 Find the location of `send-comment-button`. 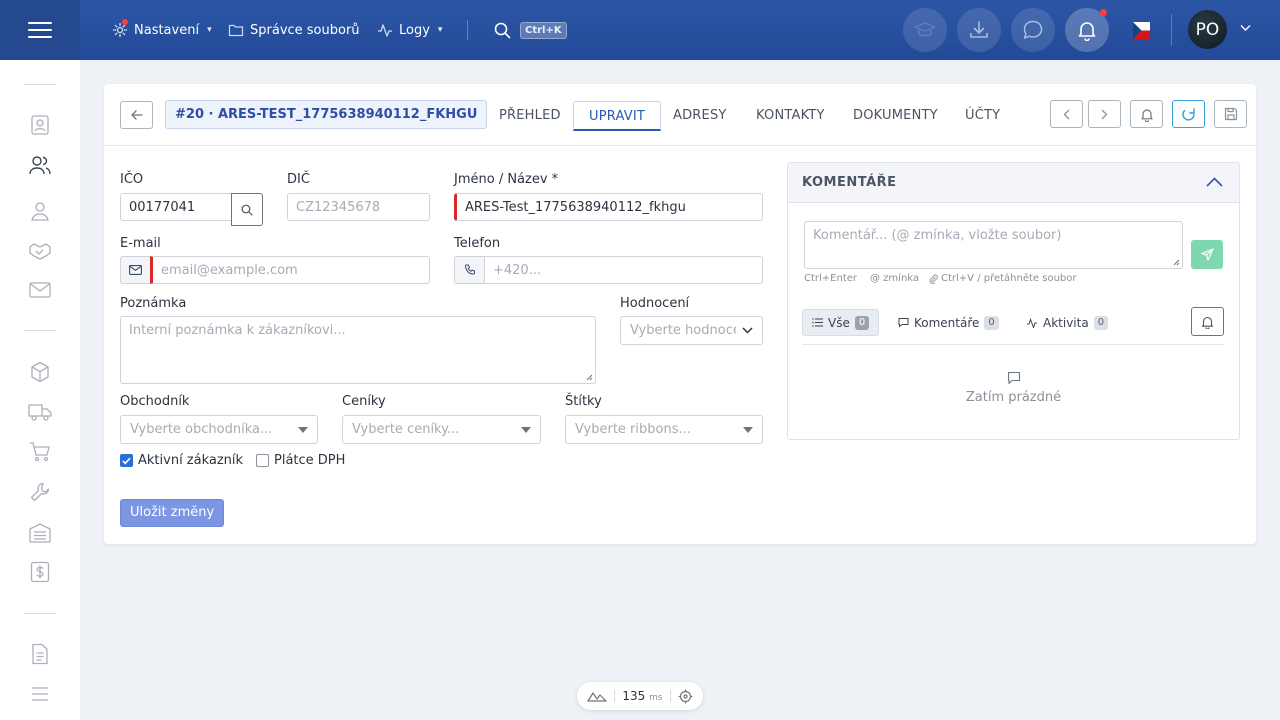

send-comment-button is located at coordinates (1207, 254).